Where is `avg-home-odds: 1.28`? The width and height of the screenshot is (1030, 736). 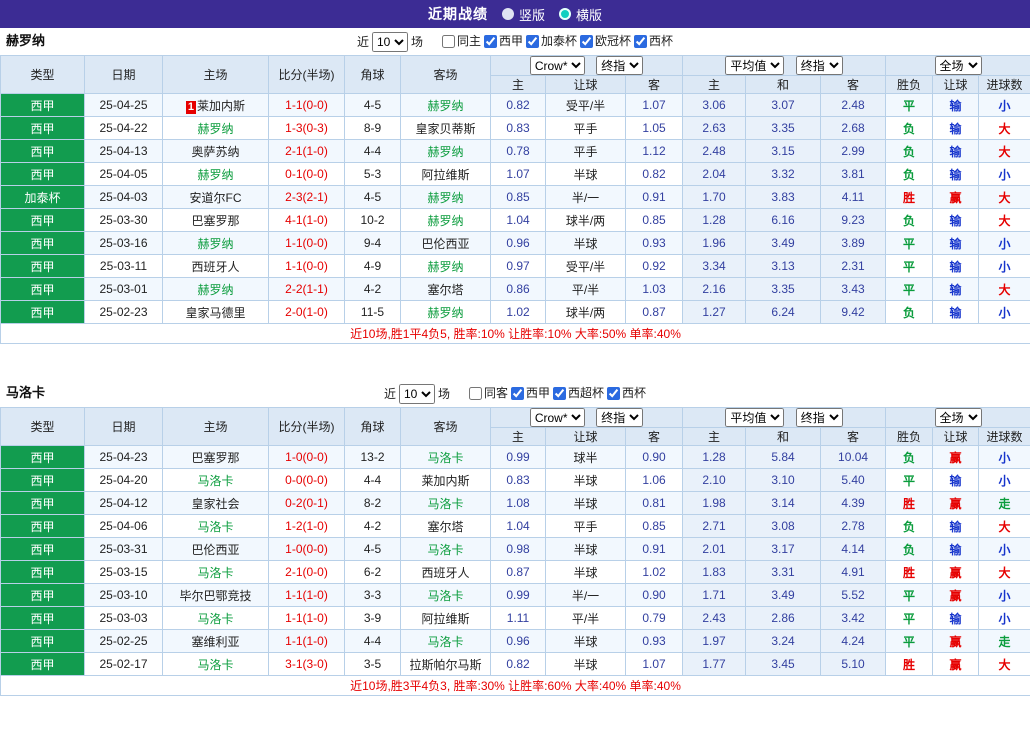 avg-home-odds: 1.28 is located at coordinates (714, 457).